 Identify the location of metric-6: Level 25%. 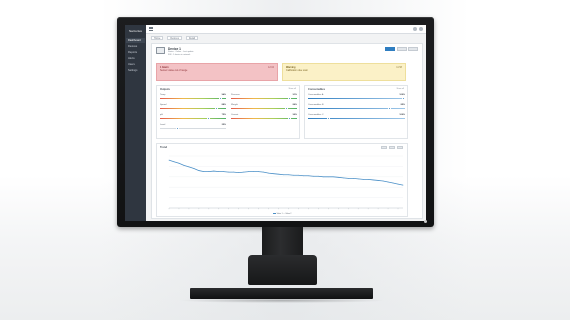
(193, 128).